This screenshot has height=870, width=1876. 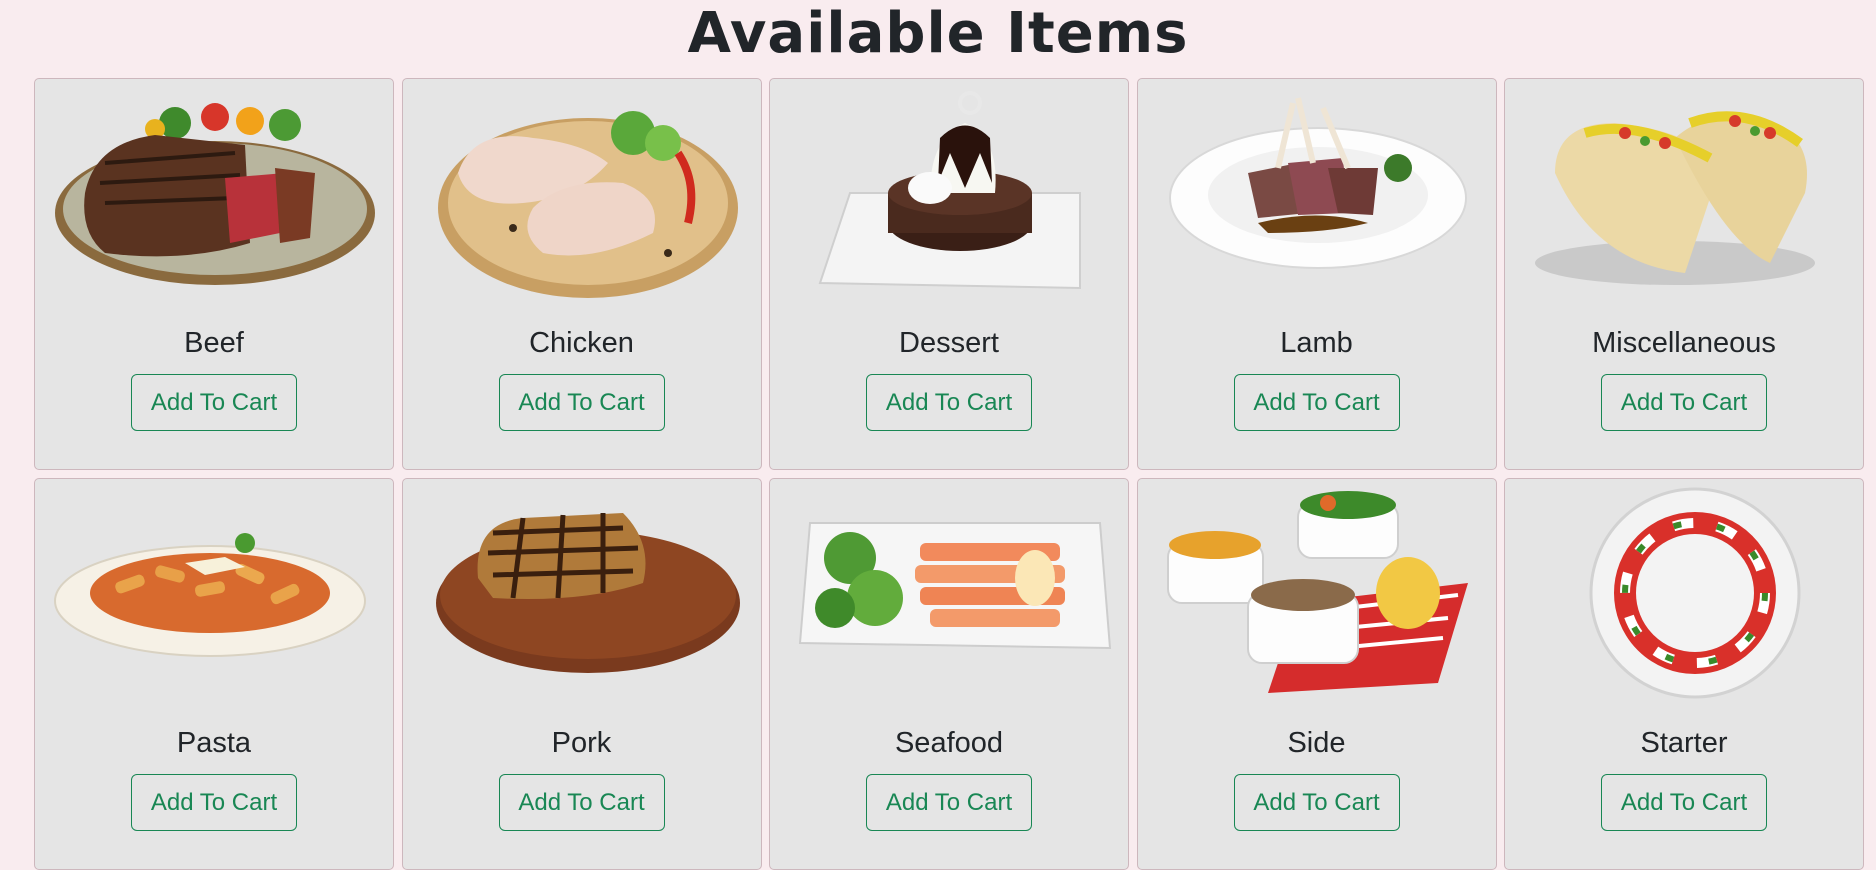 I want to click on item-card-beef: Beef Add To Cart, so click(x=214, y=274).